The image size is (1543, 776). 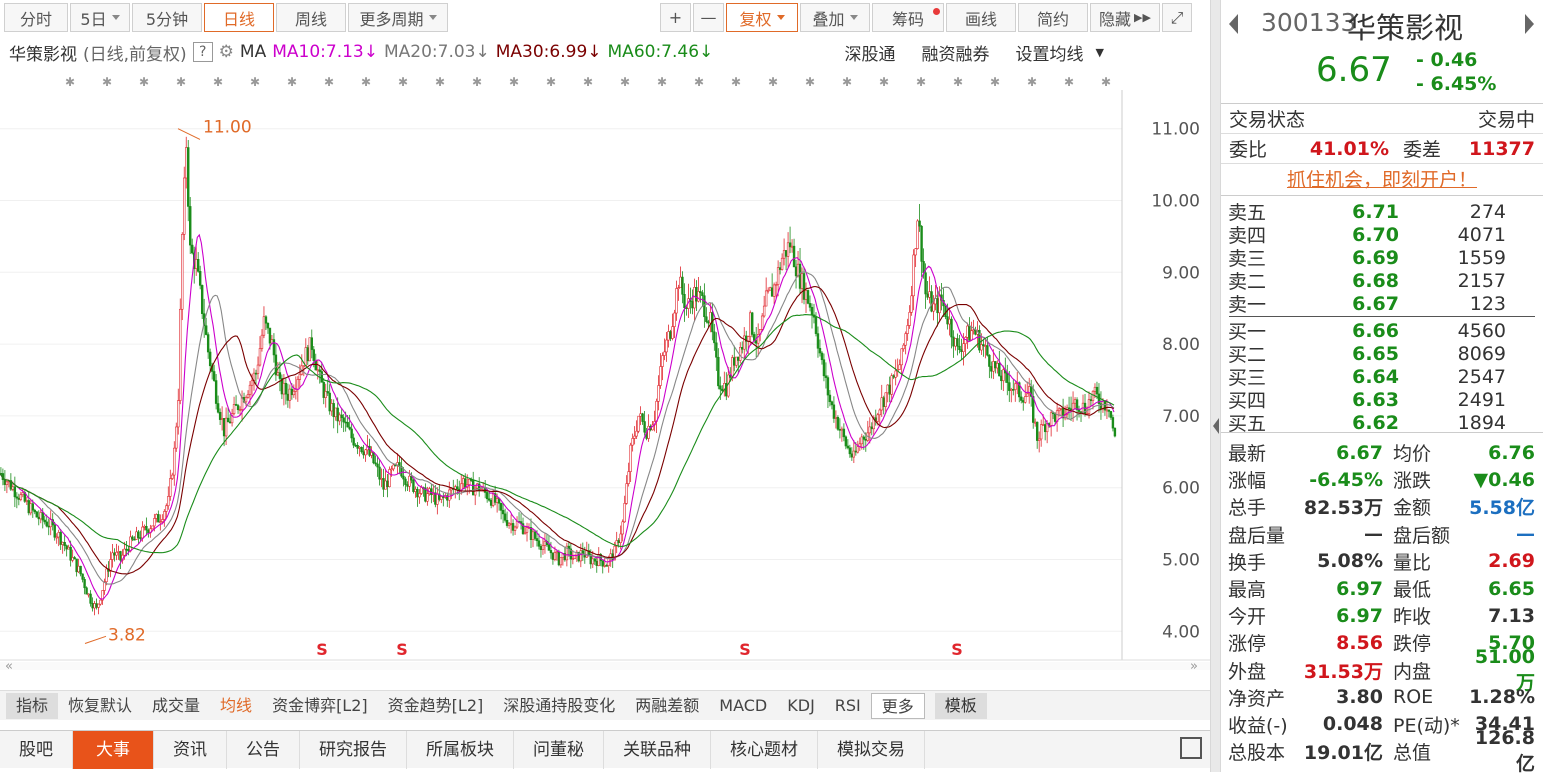 I want to click on link-rongzi: 融资融券, so click(x=956, y=52).